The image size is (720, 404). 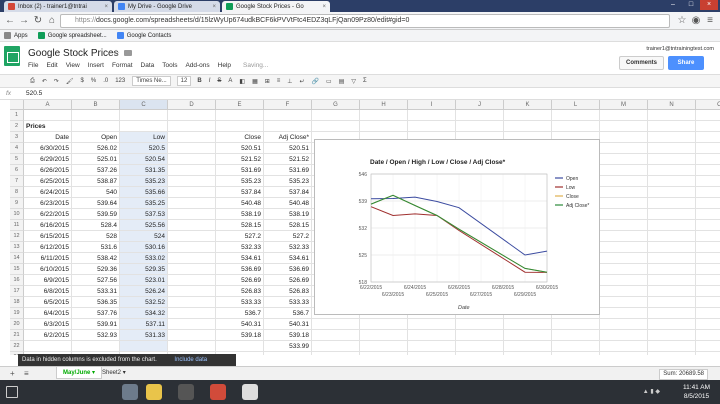 I want to click on cell: 6/11/2015, so click(x=48, y=258).